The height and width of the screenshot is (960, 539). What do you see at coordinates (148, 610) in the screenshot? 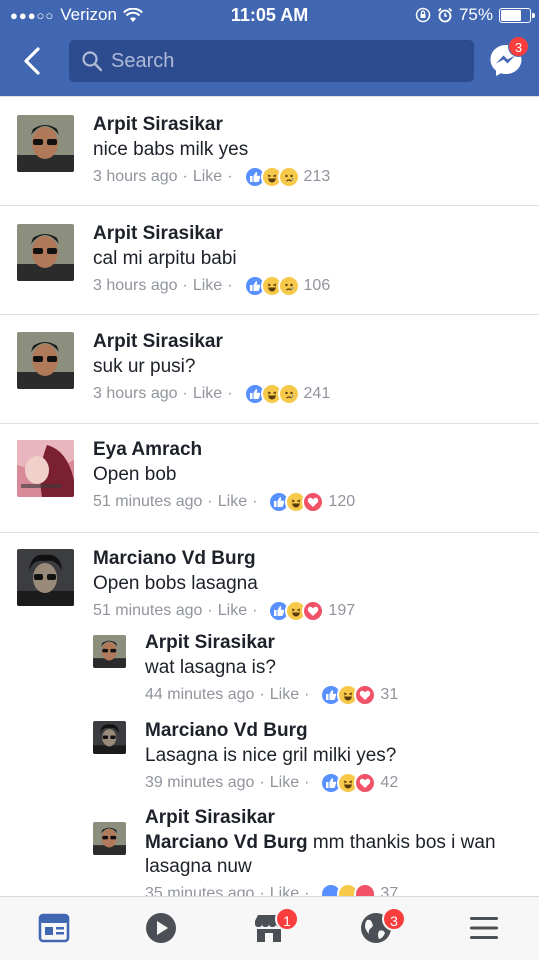
I see `timestamp: 51 minutes ago` at bounding box center [148, 610].